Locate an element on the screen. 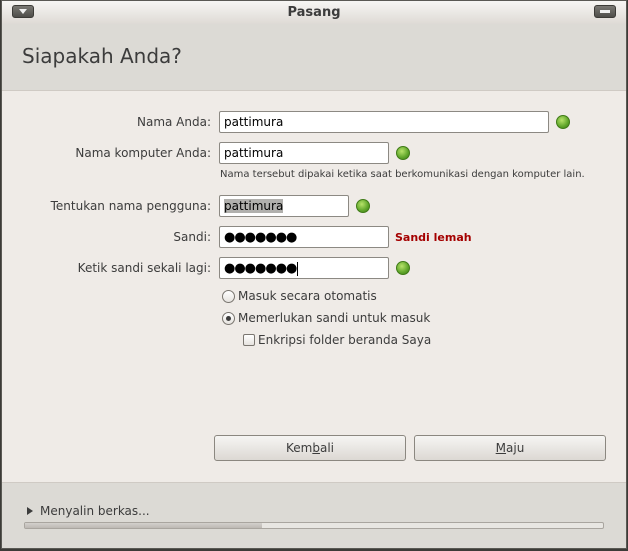 Image resolution: width=628 pixels, height=551 pixels. minimize-button is located at coordinates (605, 11).